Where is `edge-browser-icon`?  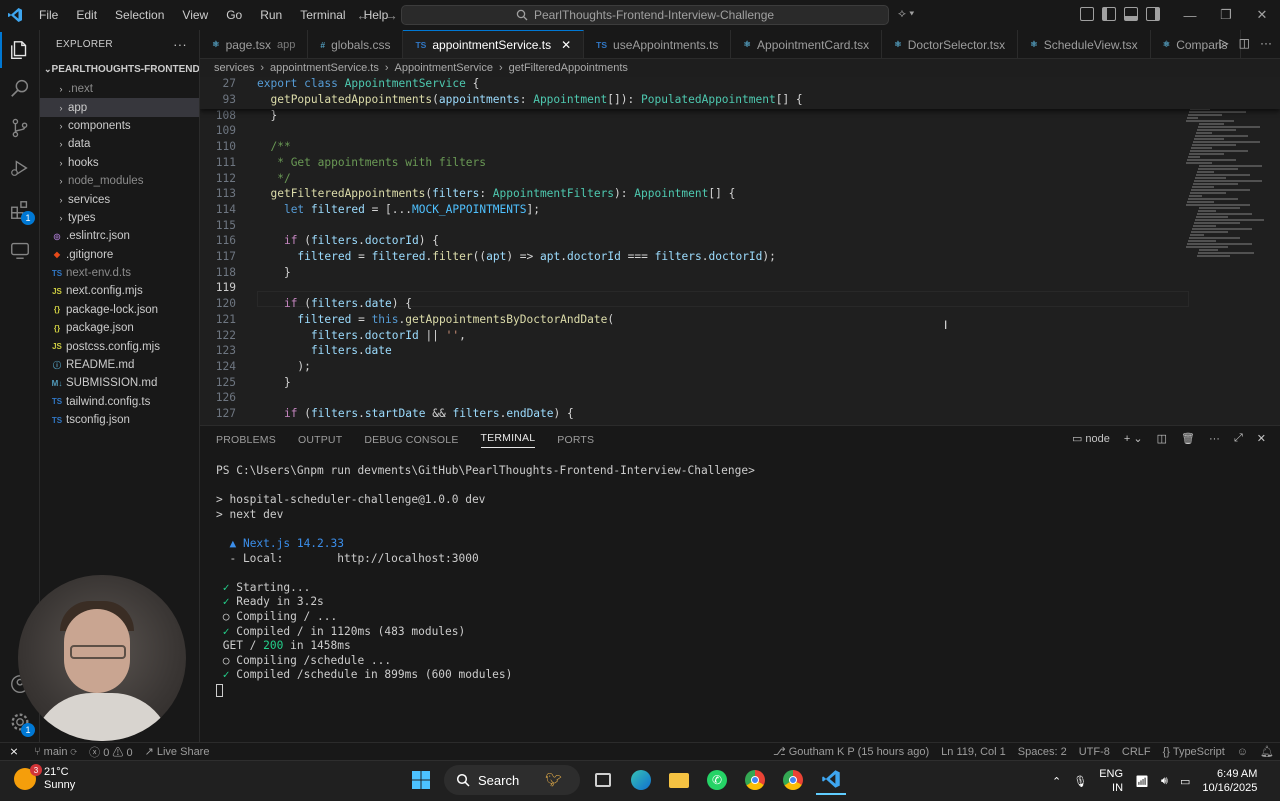 edge-browser-icon is located at coordinates (641, 780).